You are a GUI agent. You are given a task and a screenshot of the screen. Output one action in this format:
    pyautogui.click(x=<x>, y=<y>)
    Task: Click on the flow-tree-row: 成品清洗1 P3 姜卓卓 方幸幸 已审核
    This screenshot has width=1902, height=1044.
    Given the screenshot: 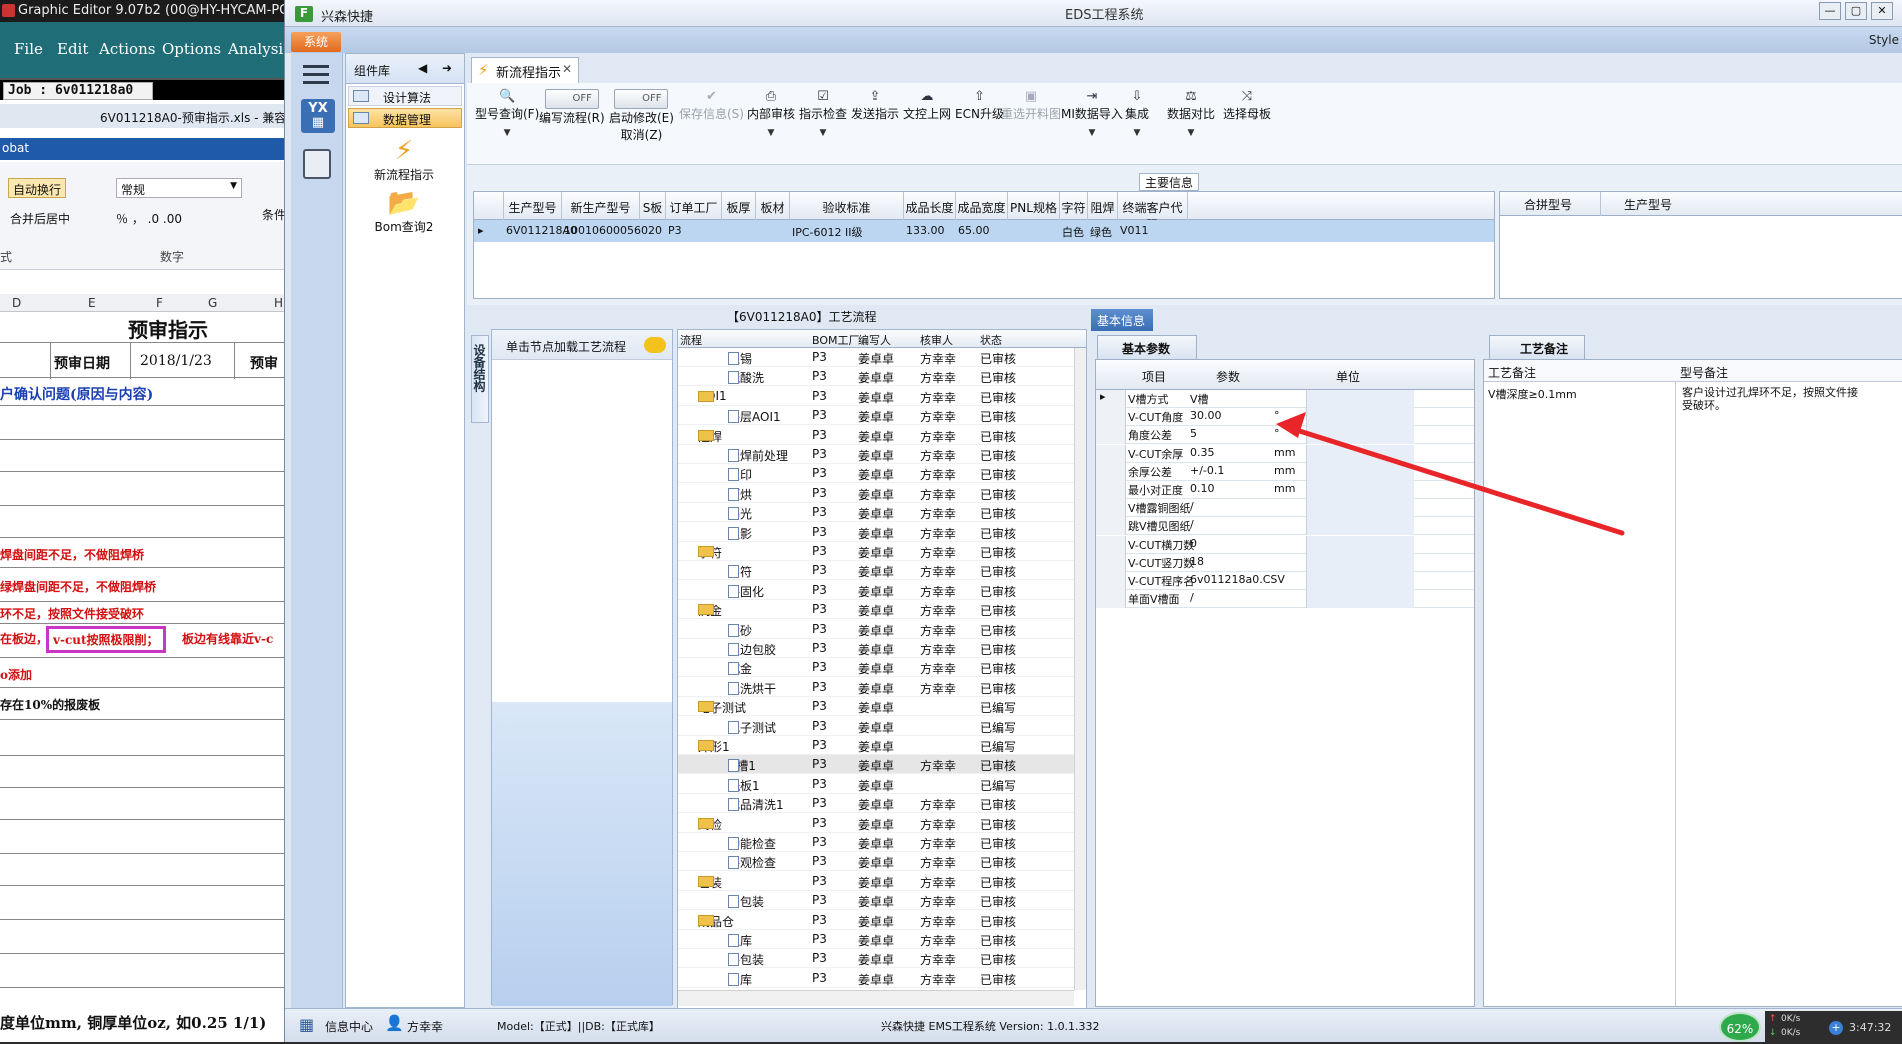 What is the action you would take?
    pyautogui.click(x=876, y=804)
    